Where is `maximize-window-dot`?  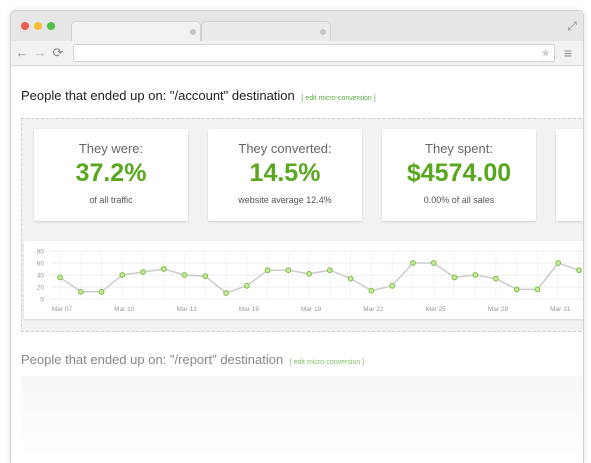
maximize-window-dot is located at coordinates (51, 26).